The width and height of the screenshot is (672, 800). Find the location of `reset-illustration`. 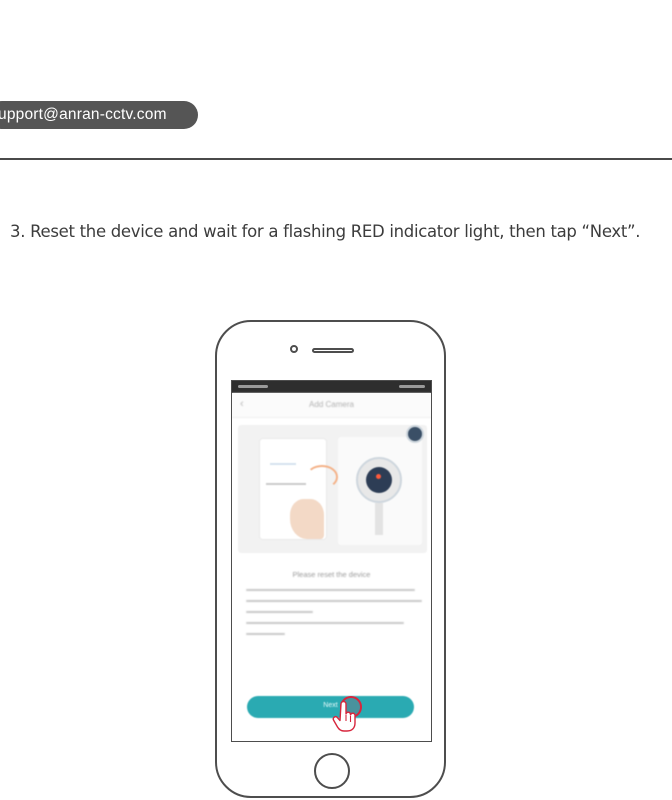

reset-illustration is located at coordinates (332, 489).